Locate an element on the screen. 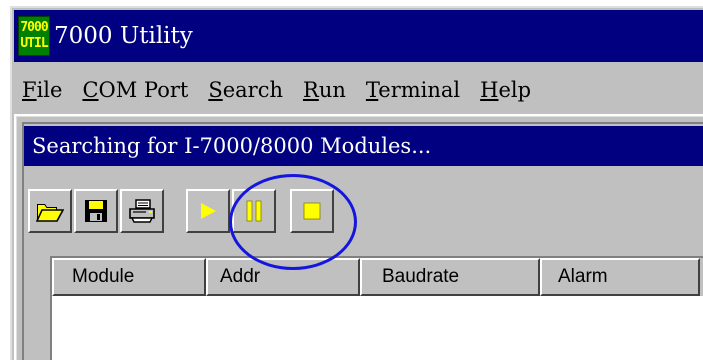 The height and width of the screenshot is (360, 703). menu-com-port-accel: C is located at coordinates (90, 90).